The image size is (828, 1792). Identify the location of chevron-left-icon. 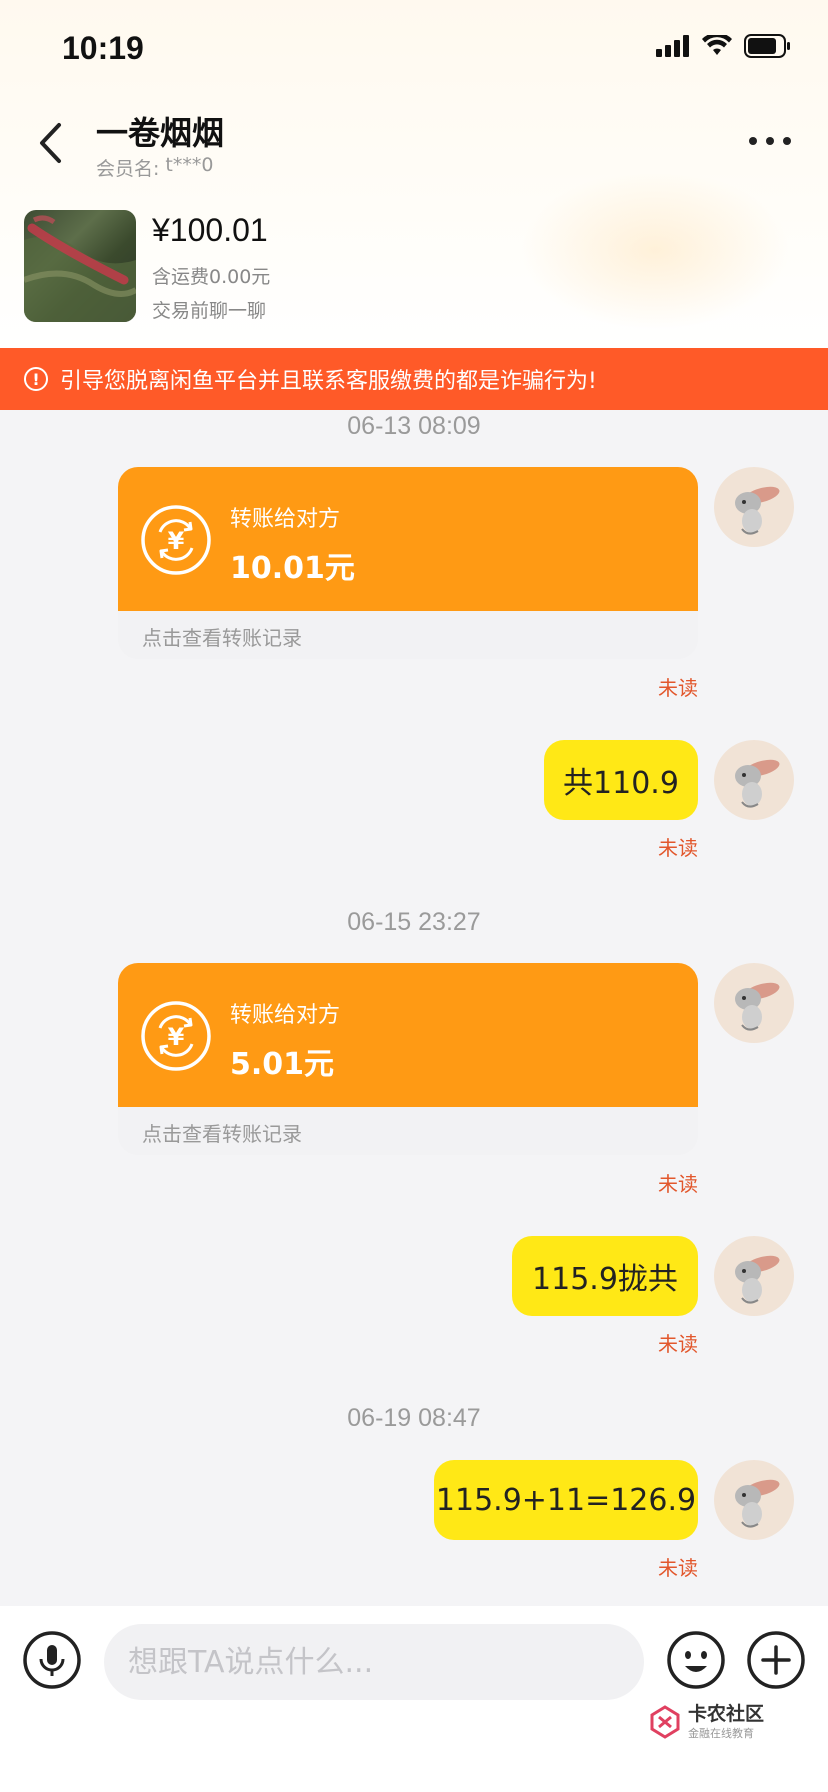
(50, 143).